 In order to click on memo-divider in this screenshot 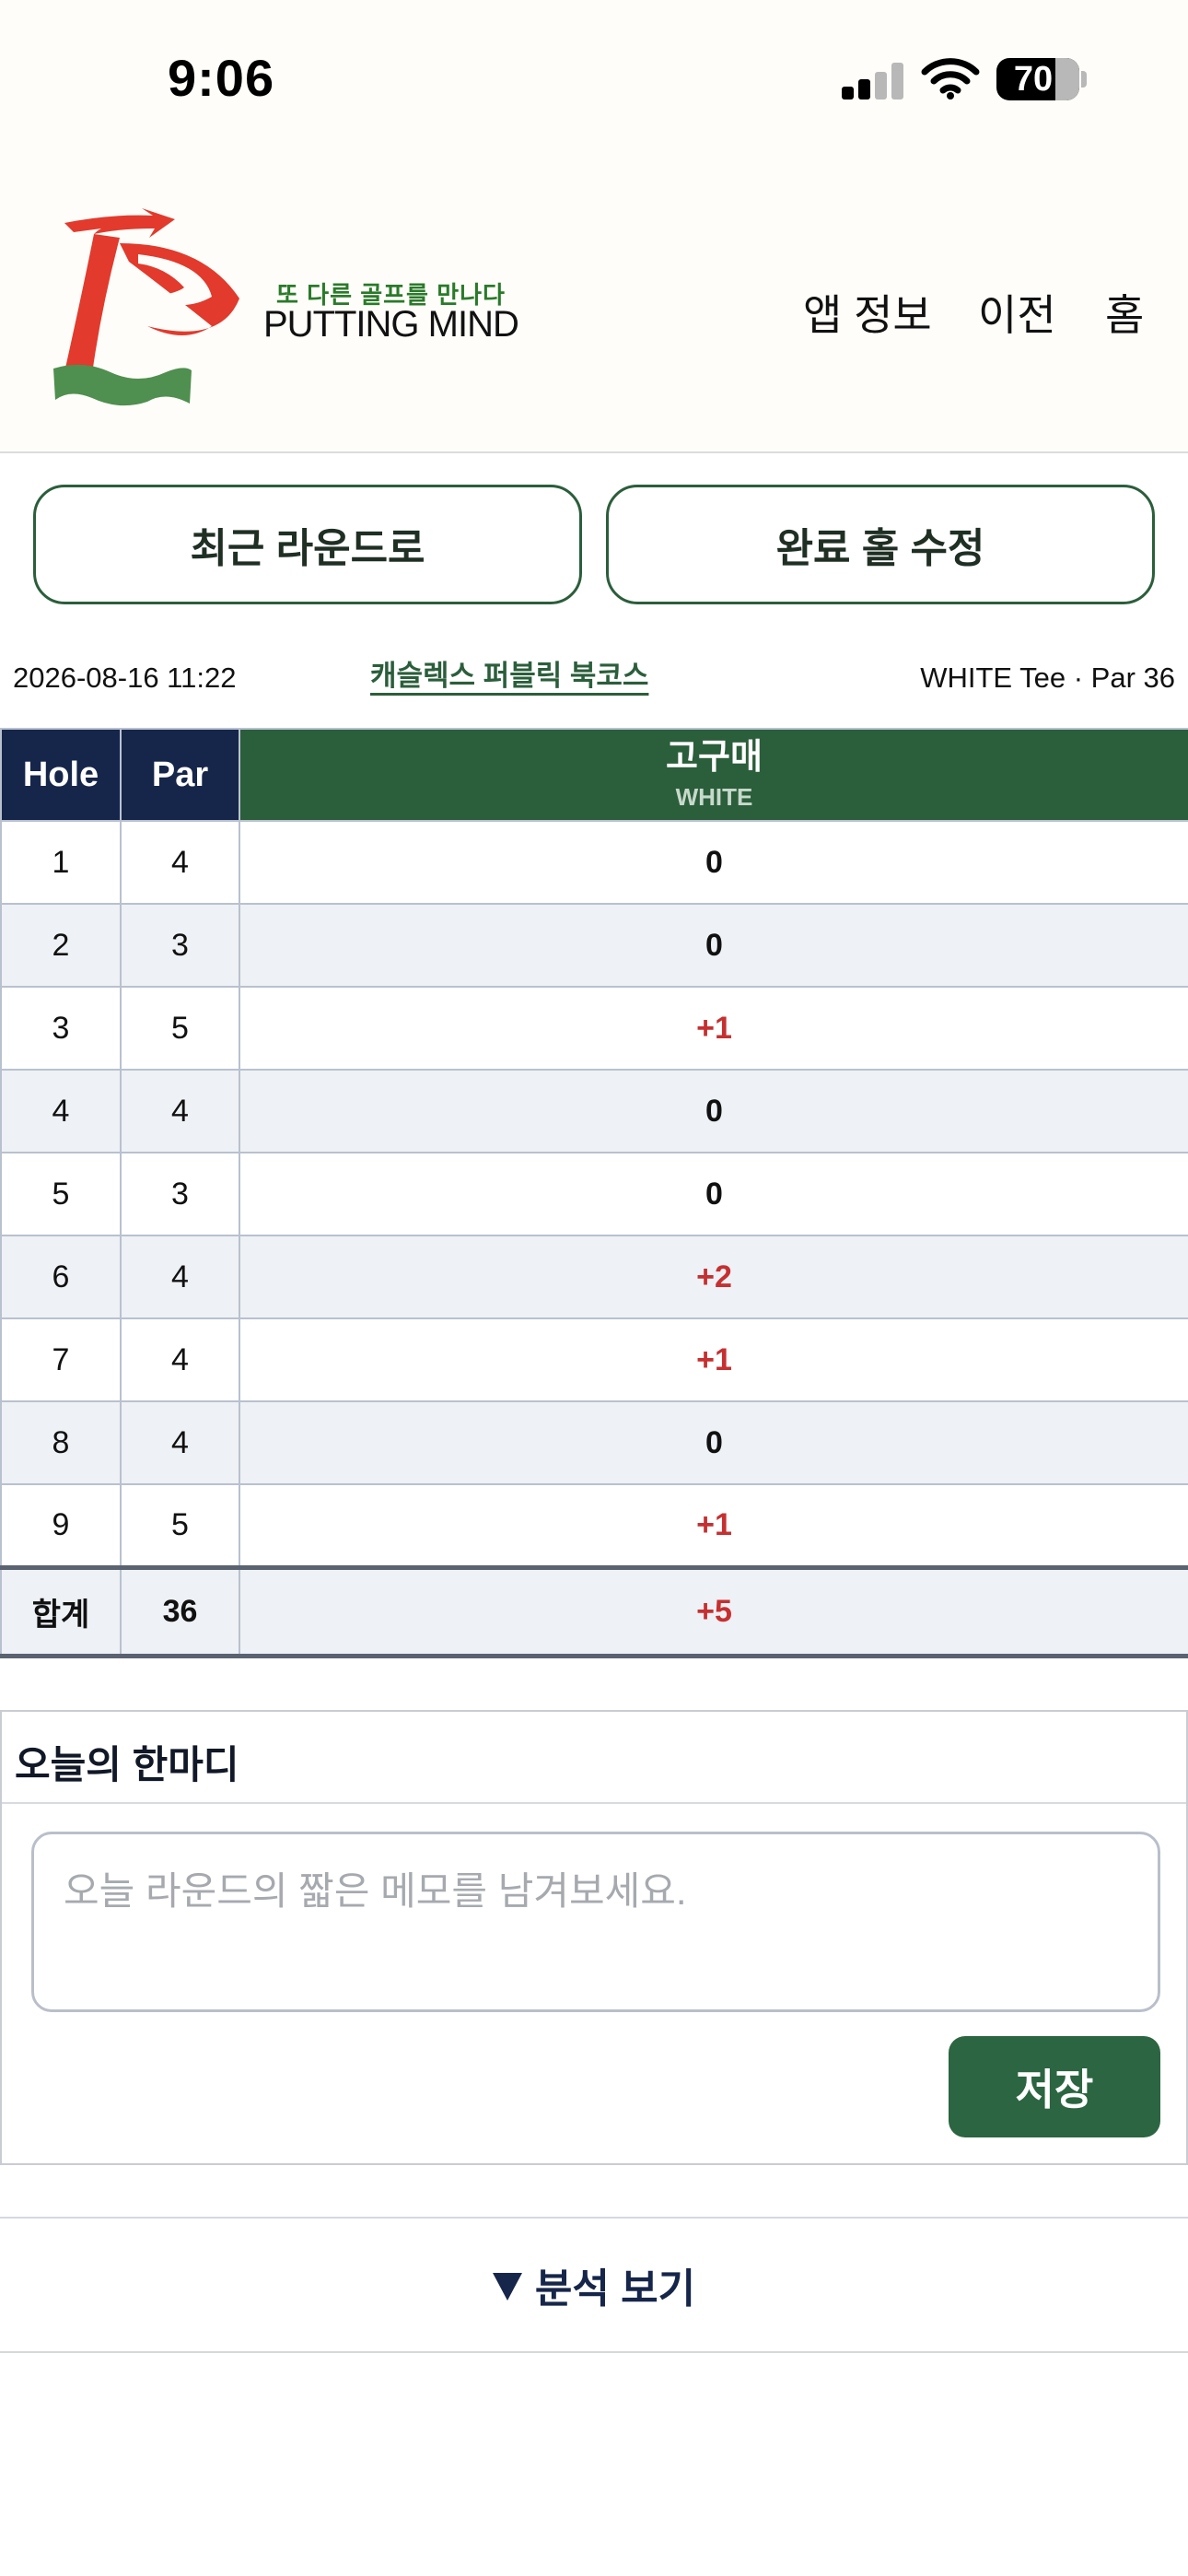, I will do `click(594, 1803)`.